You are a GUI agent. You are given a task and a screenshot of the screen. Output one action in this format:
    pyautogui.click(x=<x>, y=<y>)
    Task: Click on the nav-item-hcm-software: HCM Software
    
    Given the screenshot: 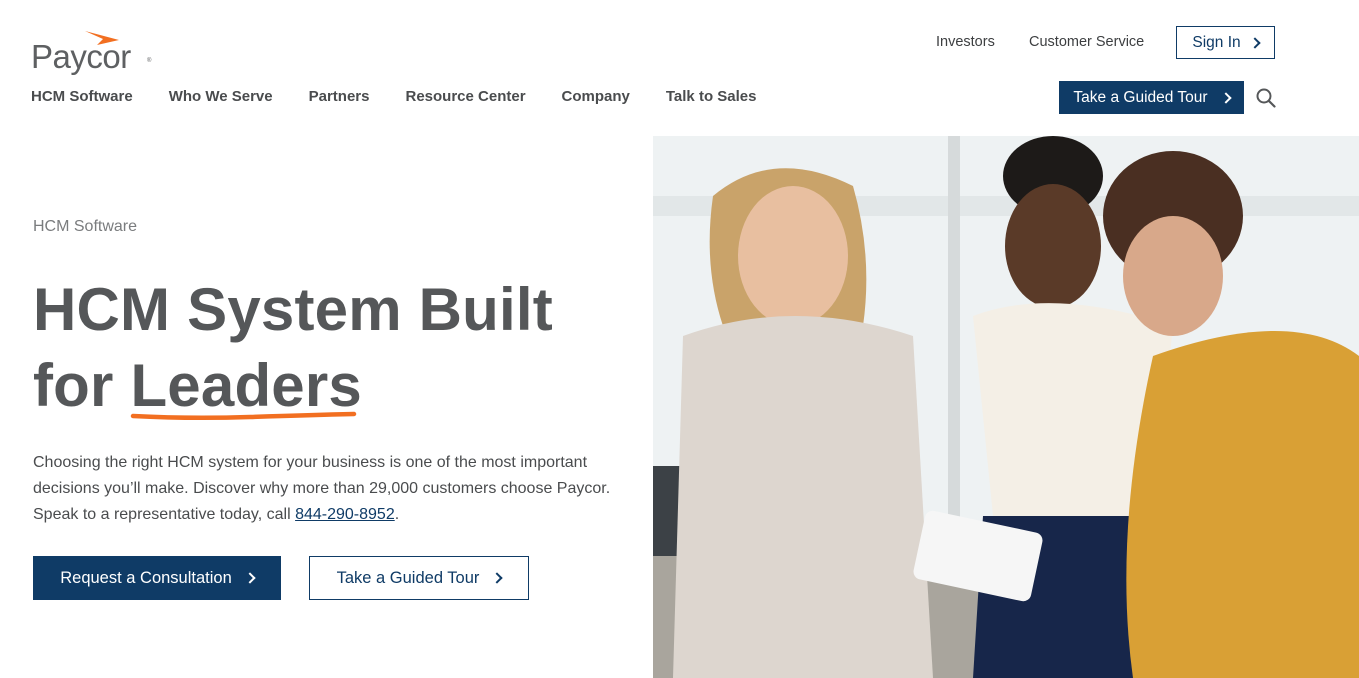 What is the action you would take?
    pyautogui.click(x=82, y=96)
    